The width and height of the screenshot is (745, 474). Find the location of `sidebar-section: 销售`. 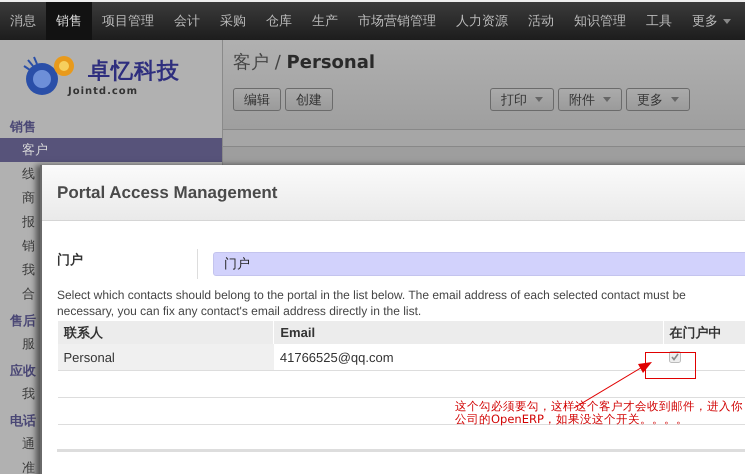

sidebar-section: 销售 is located at coordinates (23, 127).